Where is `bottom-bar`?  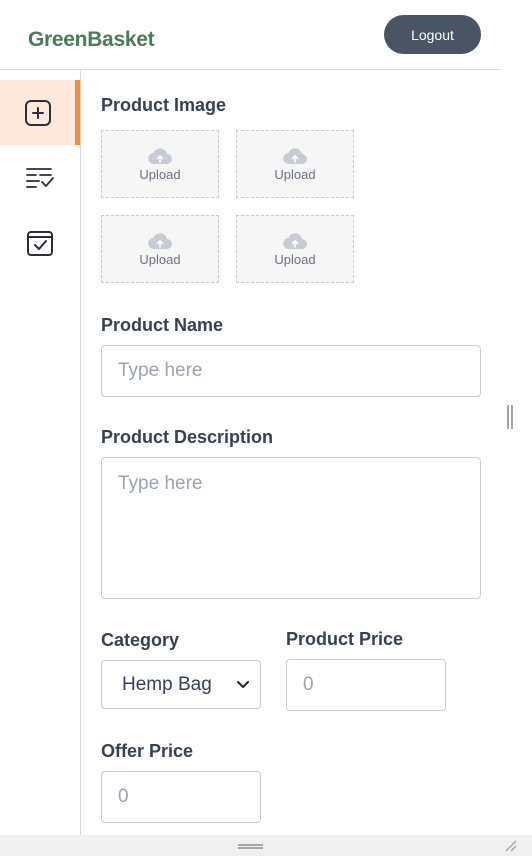
bottom-bar is located at coordinates (266, 845).